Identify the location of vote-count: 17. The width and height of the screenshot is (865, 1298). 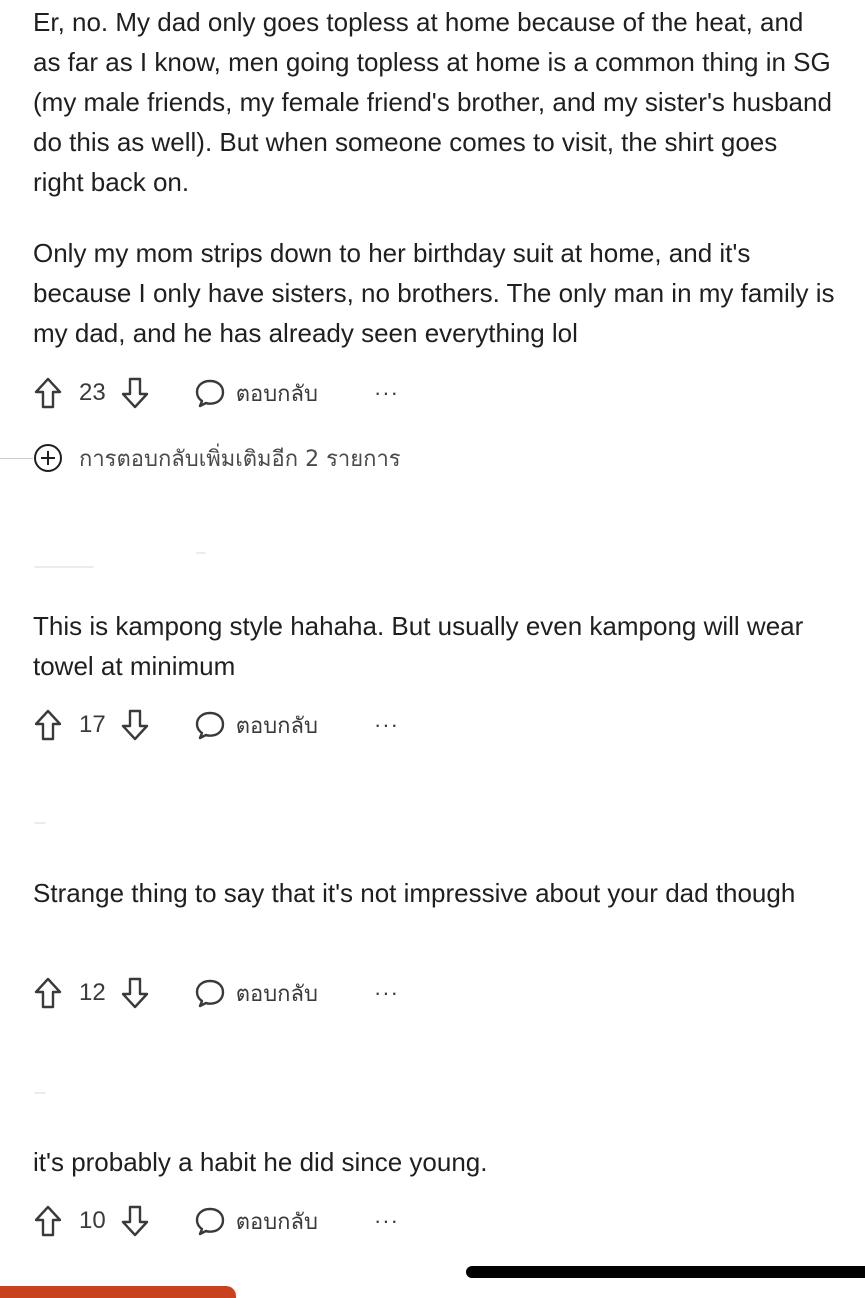
(92, 724).